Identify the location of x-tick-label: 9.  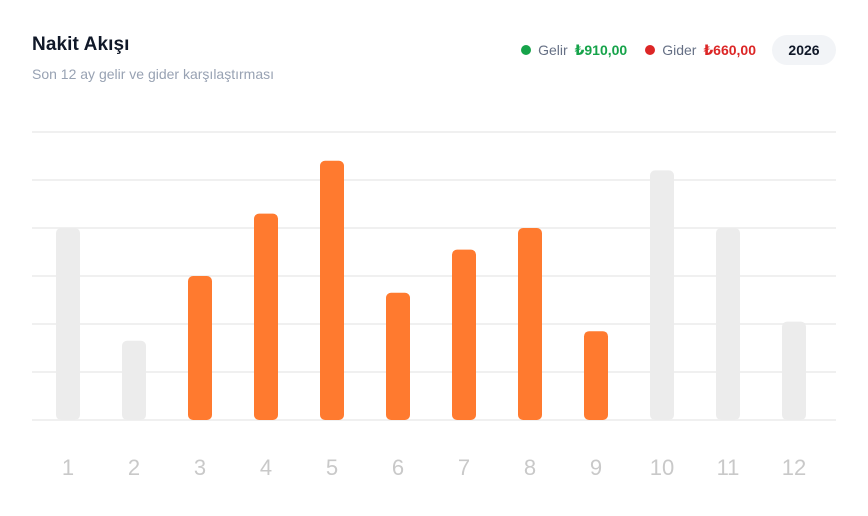
(596, 467).